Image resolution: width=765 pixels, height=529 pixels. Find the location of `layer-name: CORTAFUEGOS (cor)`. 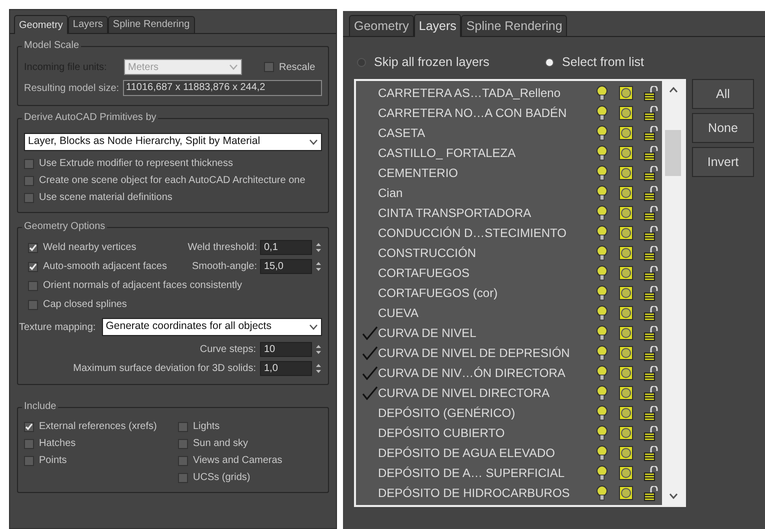

layer-name: CORTAFUEGOS (cor) is located at coordinates (438, 293).